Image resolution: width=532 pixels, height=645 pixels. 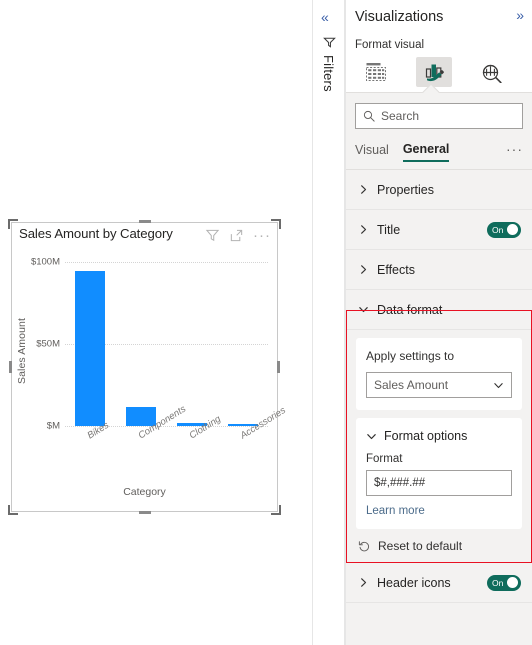 I want to click on search-placeholder: Search, so click(x=400, y=116).